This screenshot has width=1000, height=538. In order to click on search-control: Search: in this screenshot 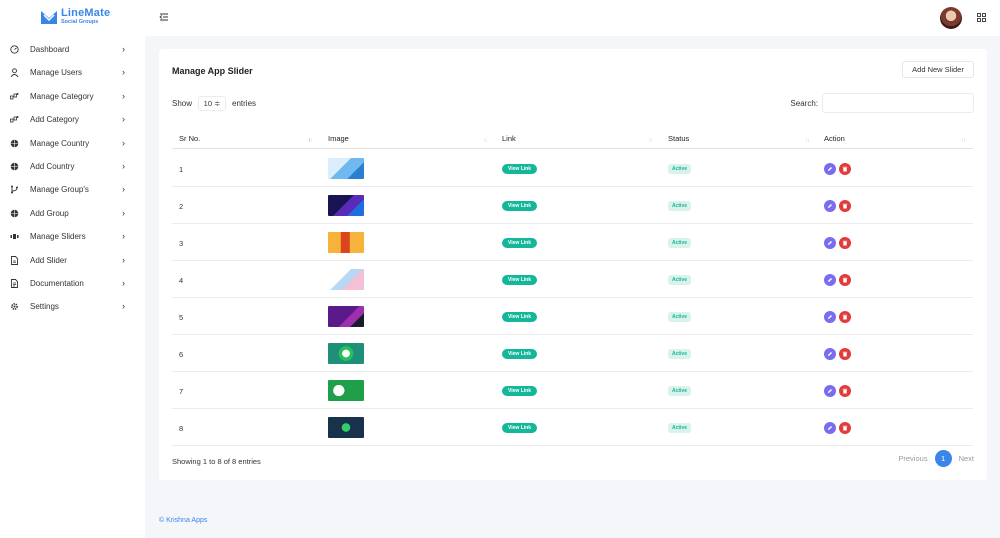, I will do `click(882, 103)`.